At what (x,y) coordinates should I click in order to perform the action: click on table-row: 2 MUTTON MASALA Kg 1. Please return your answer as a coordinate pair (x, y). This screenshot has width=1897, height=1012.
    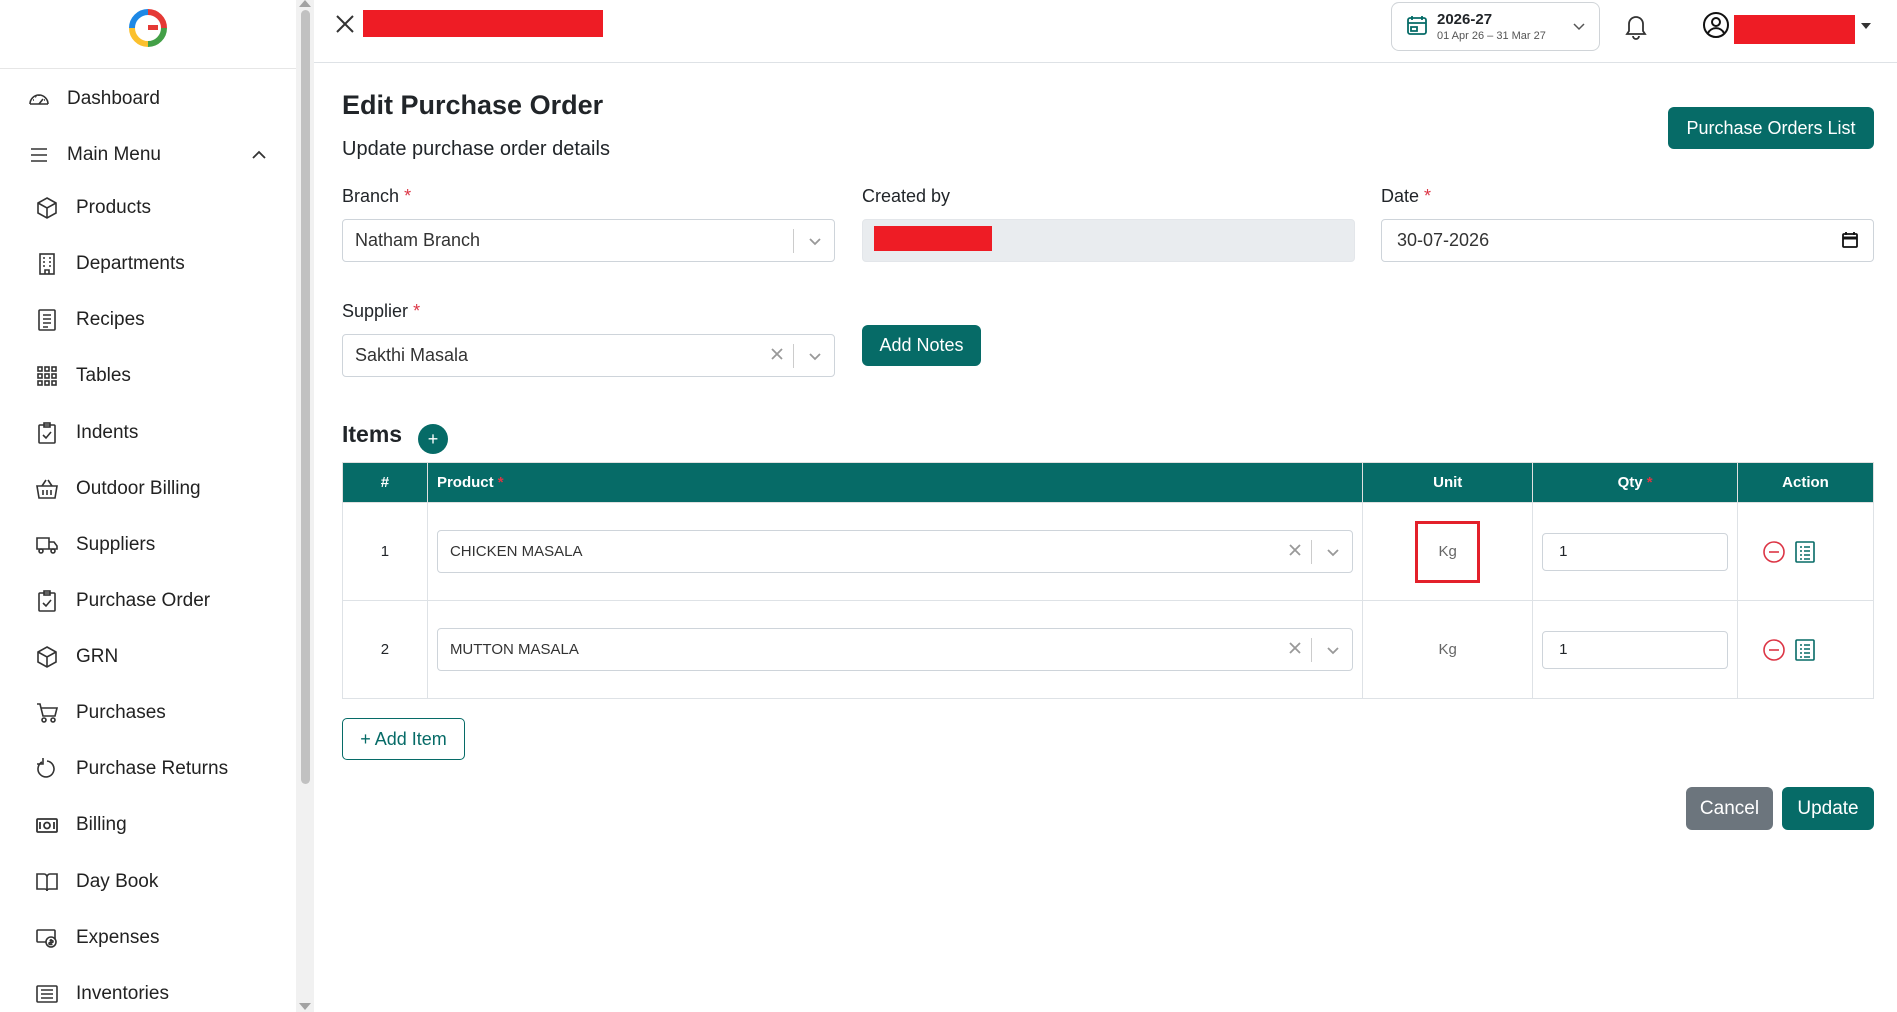
    Looking at the image, I should click on (1108, 649).